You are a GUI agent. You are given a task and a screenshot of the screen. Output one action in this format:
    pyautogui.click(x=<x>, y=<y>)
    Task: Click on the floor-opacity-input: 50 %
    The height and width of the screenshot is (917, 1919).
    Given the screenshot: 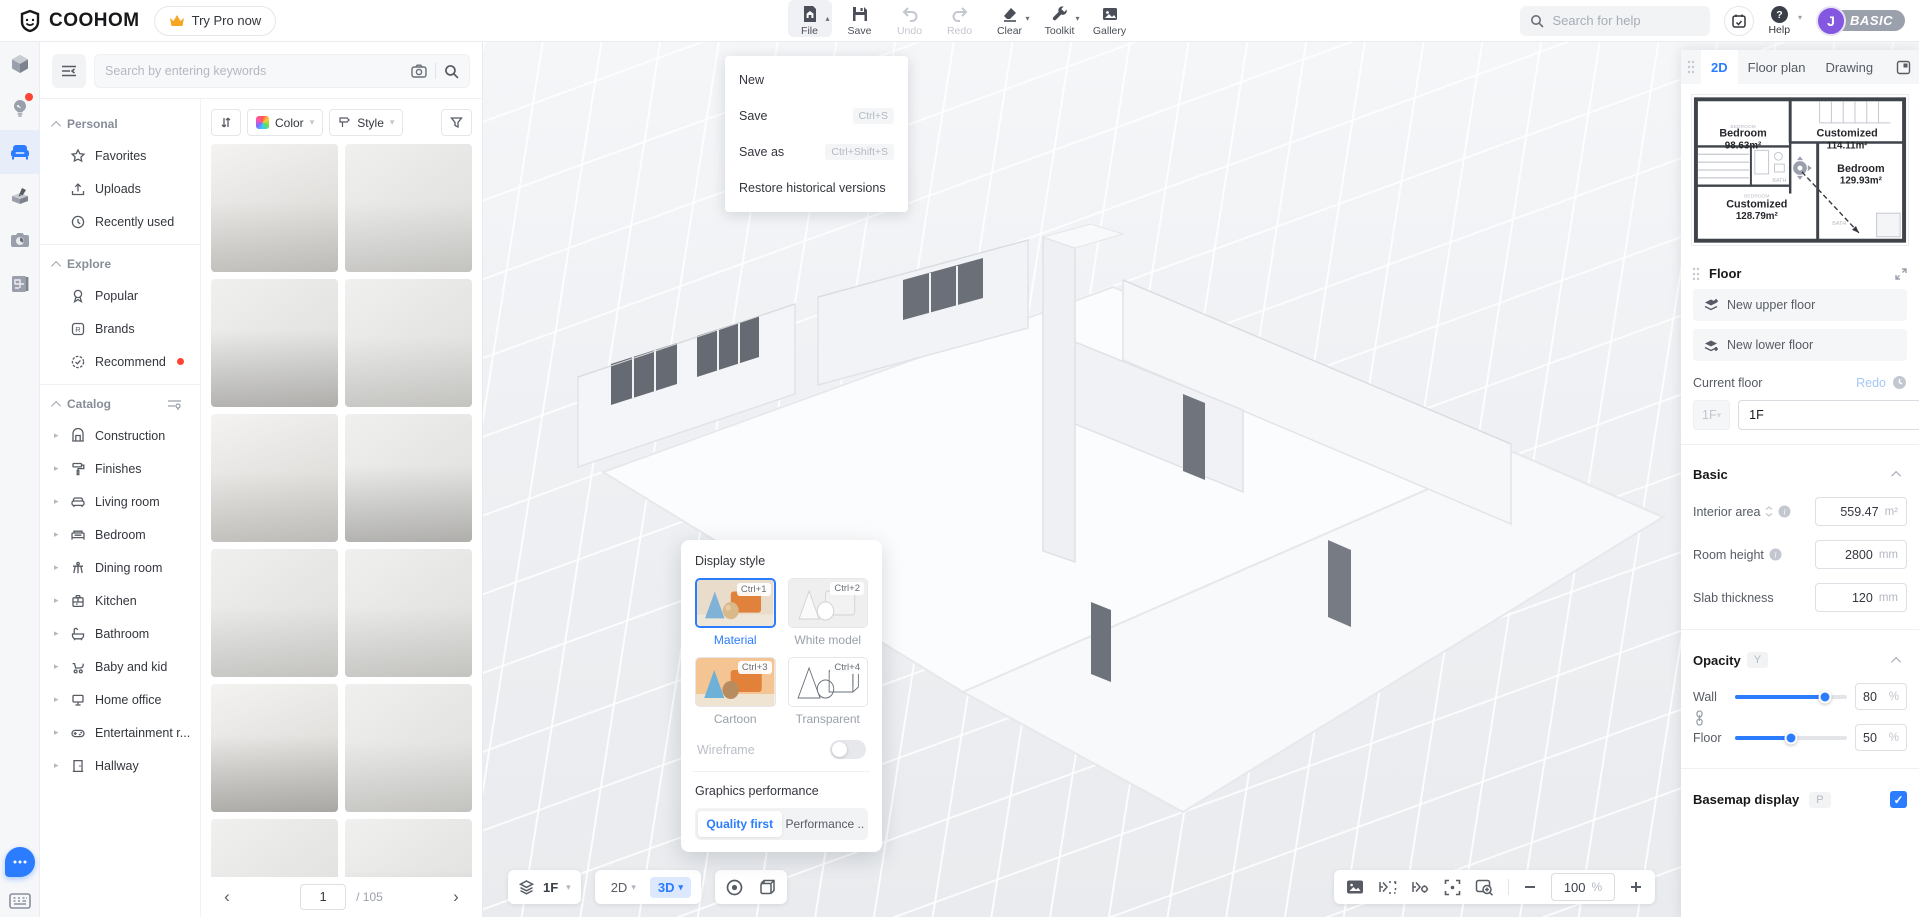 What is the action you would take?
    pyautogui.click(x=1881, y=737)
    